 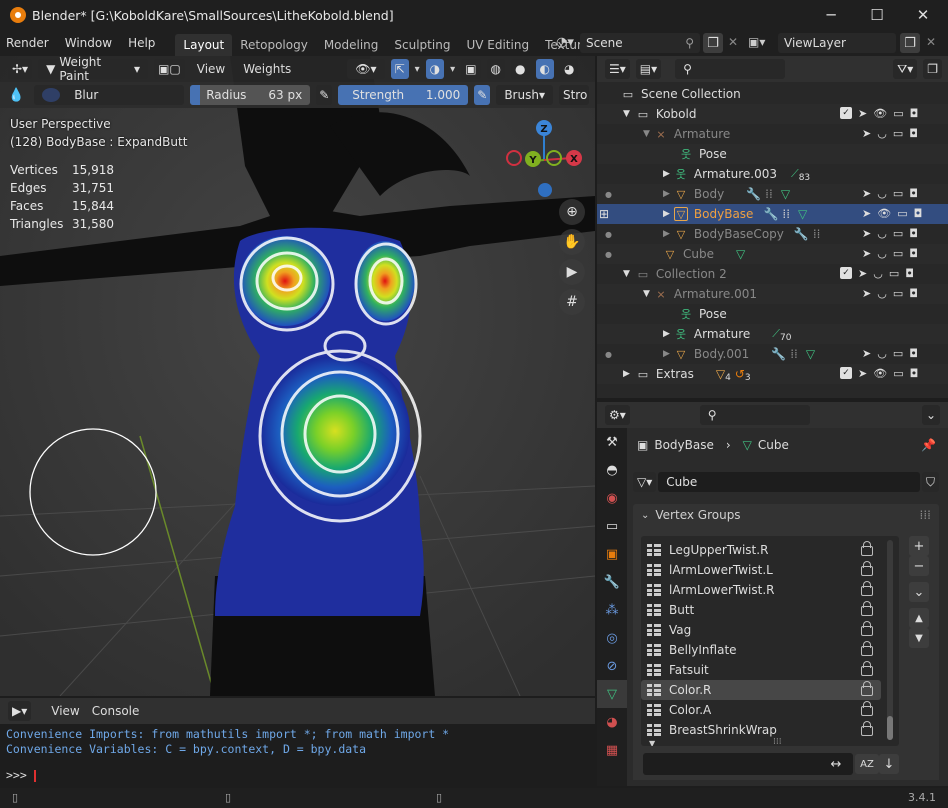 What do you see at coordinates (772, 194) in the screenshot?
I see `outliner-row-body: ● ▶ ▽ Body 🔧 ⁞⁞ ▽ ➤ ◡ ▭ ◘` at bounding box center [772, 194].